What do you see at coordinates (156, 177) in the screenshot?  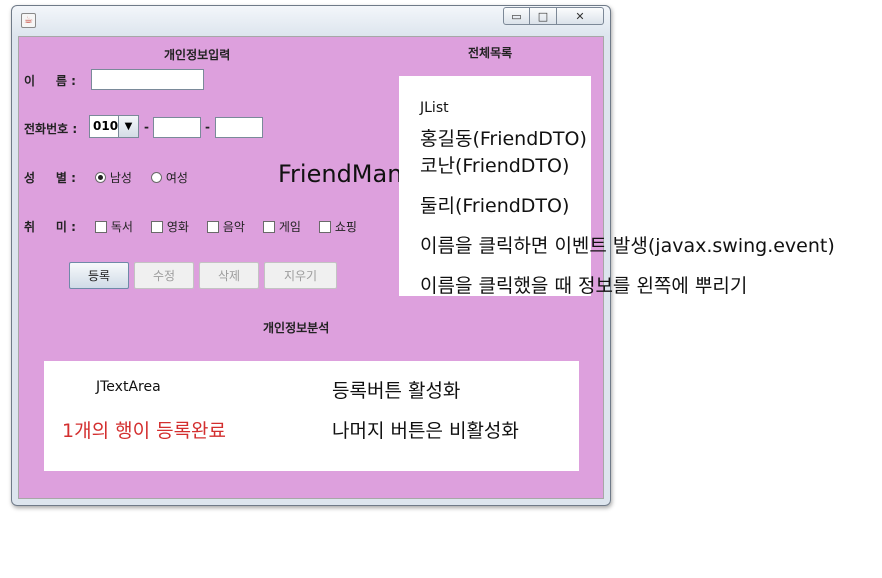 I see `radio-unselected-icon` at bounding box center [156, 177].